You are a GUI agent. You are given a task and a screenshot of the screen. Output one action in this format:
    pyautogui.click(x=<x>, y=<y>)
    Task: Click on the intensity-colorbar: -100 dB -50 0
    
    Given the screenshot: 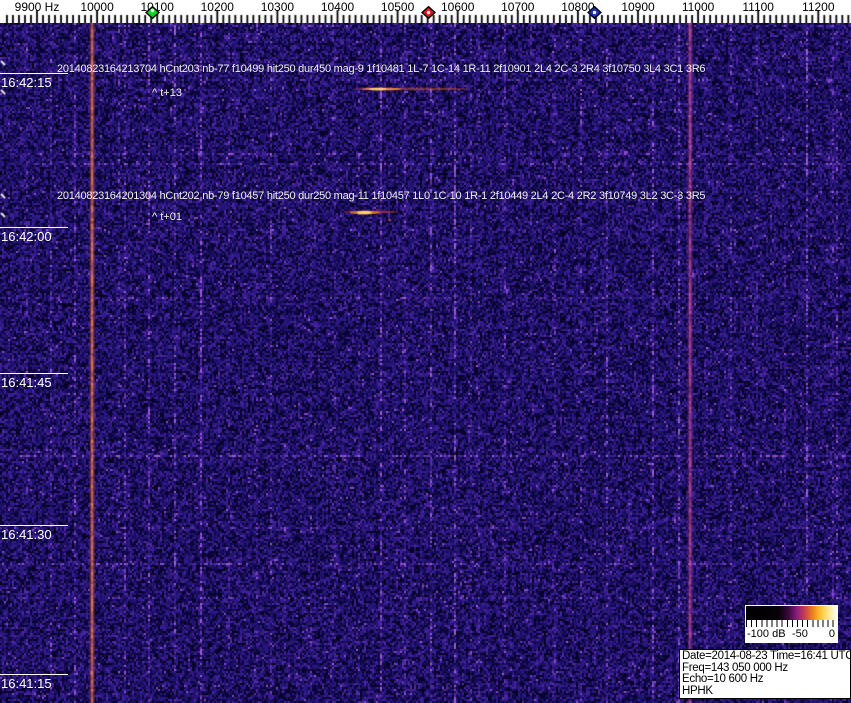 What is the action you would take?
    pyautogui.click(x=791, y=624)
    